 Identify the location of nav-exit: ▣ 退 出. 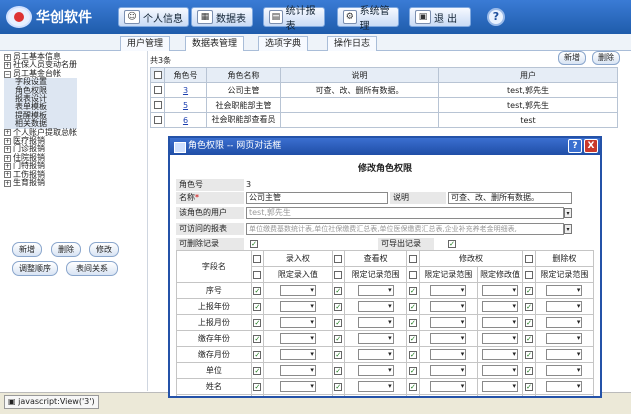
(440, 17).